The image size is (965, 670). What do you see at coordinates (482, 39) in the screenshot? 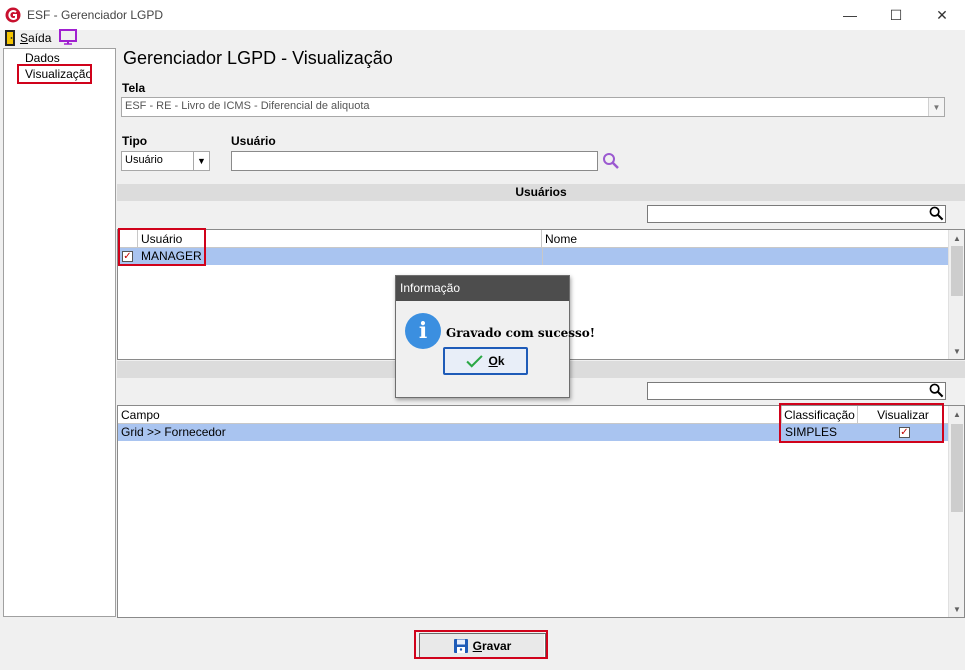
I see `menu-bar` at bounding box center [482, 39].